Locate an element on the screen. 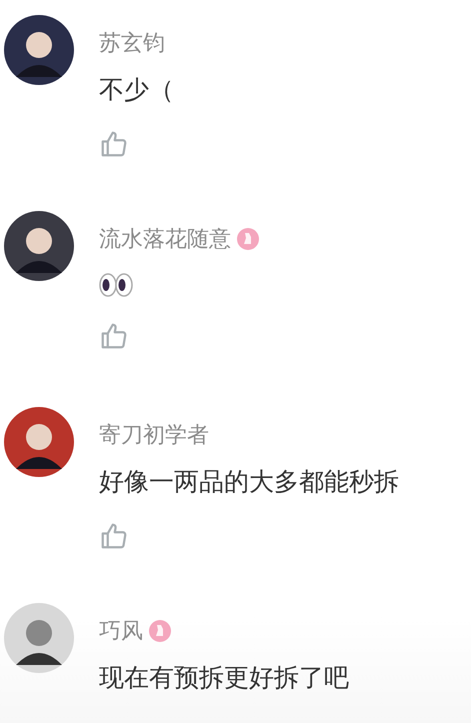 The height and width of the screenshot is (723, 471). username: 寄刀初学者 is located at coordinates (154, 435).